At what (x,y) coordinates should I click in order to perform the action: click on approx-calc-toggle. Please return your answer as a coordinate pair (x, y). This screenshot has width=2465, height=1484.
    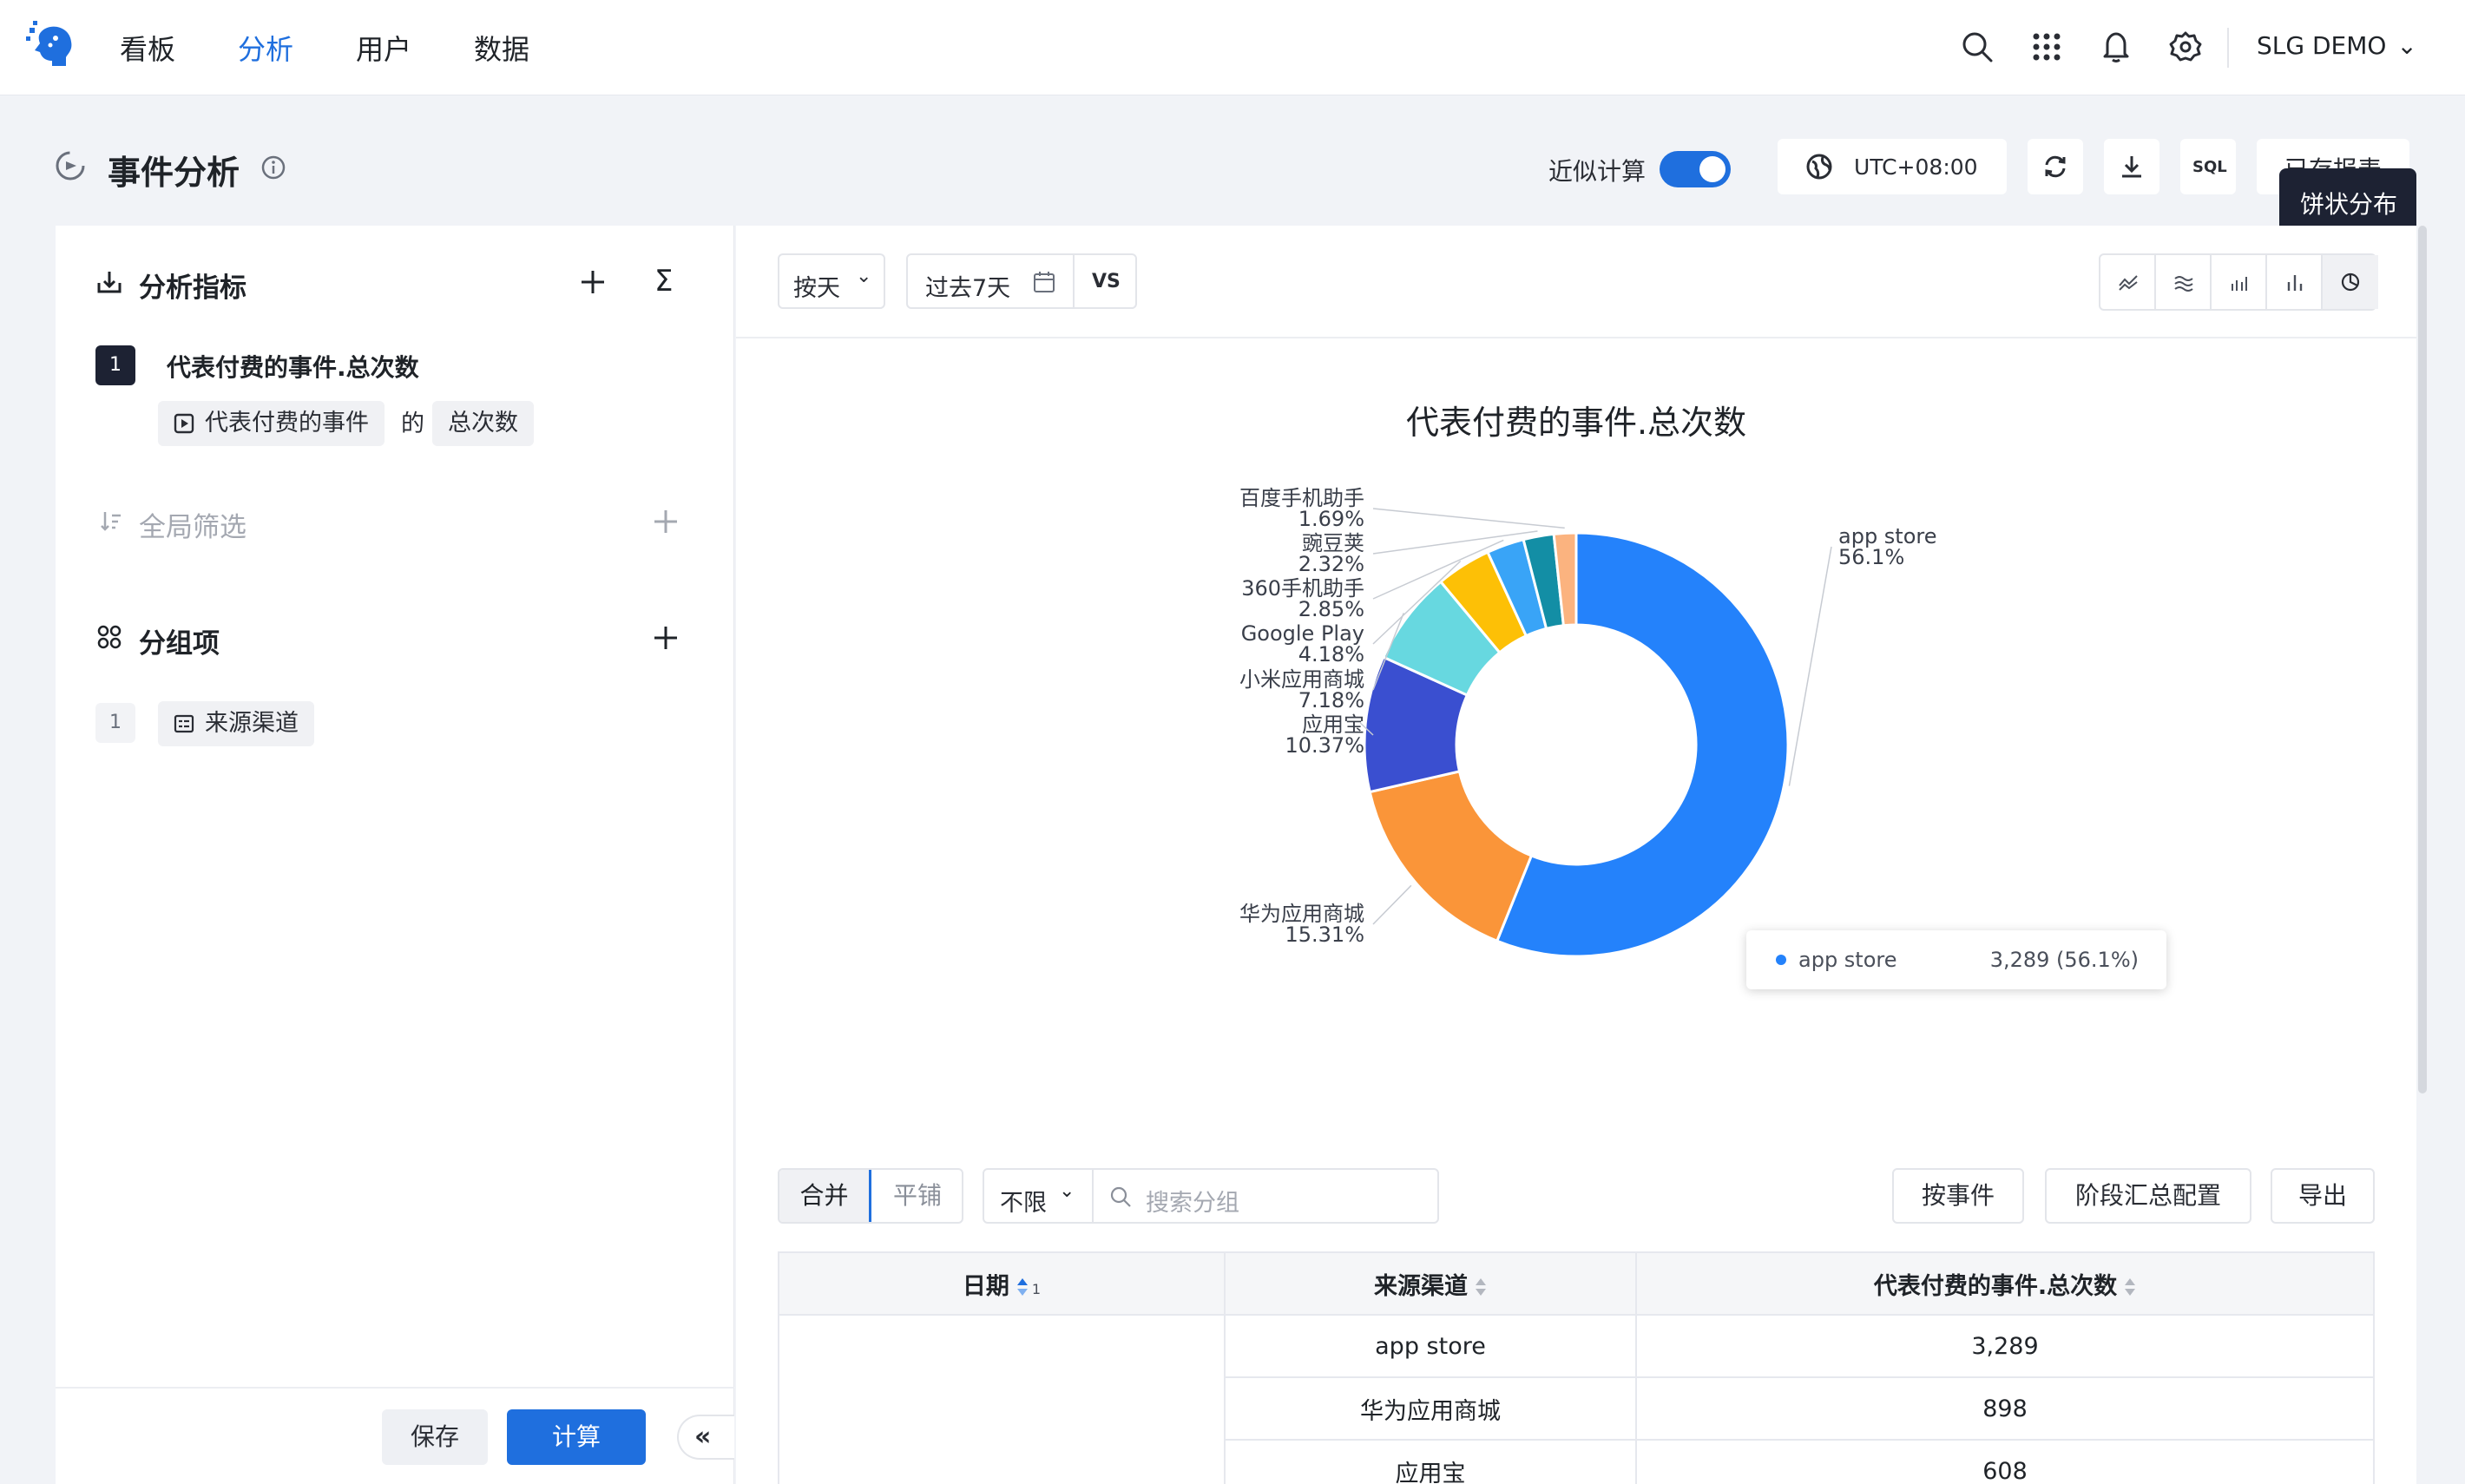
    Looking at the image, I should click on (1696, 169).